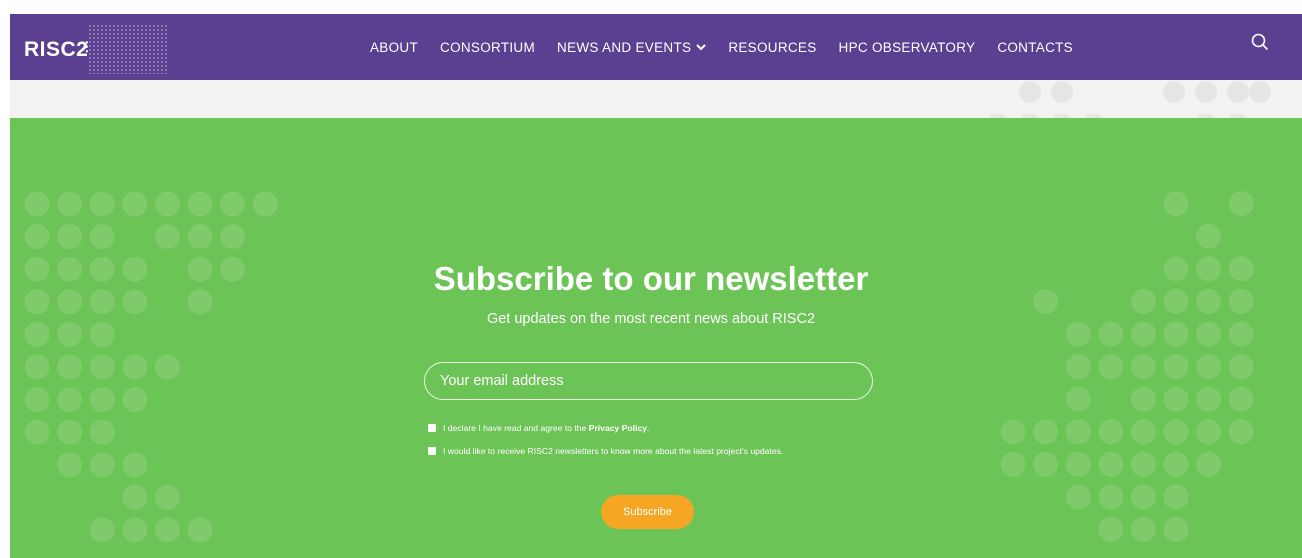 Image resolution: width=1302 pixels, height=558 pixels. What do you see at coordinates (701, 46) in the screenshot?
I see `chevron-down-icon` at bounding box center [701, 46].